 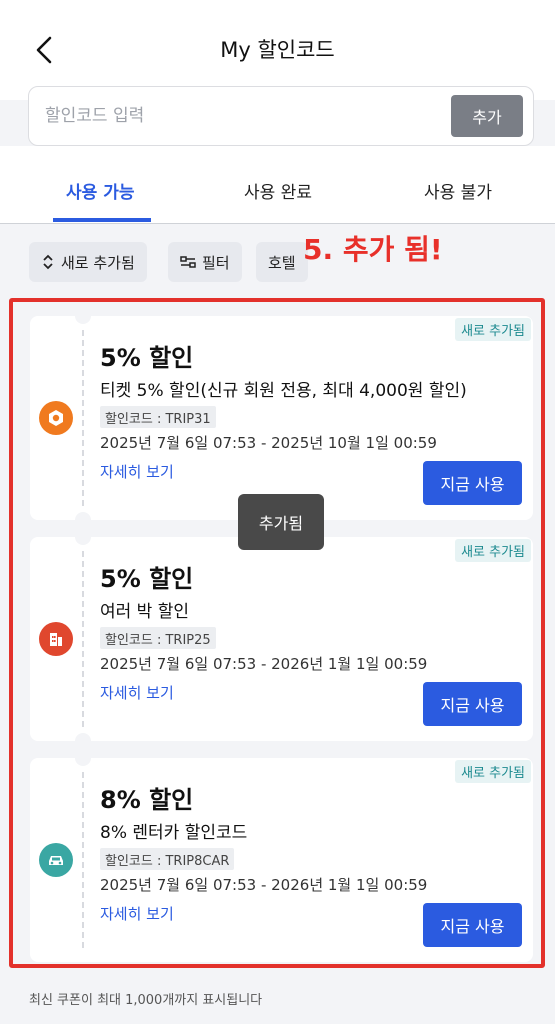 I want to click on step-annotation: 5. 추가 됨!, so click(x=373, y=249).